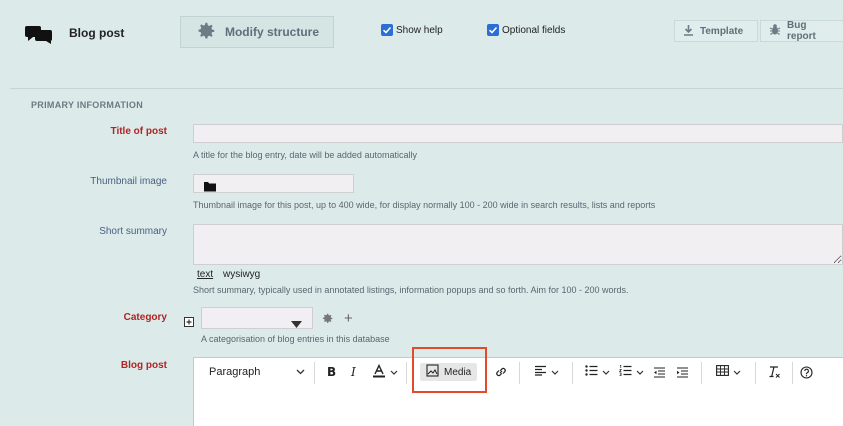  Describe the element at coordinates (241, 274) in the screenshot. I see `summary-wysiwyg-mode-link: wysiwyg` at that location.